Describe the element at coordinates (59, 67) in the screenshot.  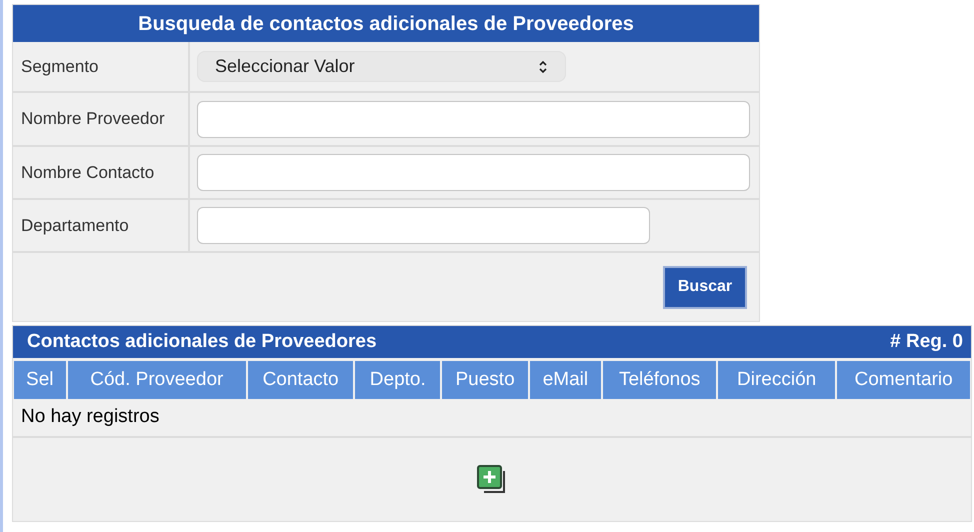
I see `field-label: Segmento` at that location.